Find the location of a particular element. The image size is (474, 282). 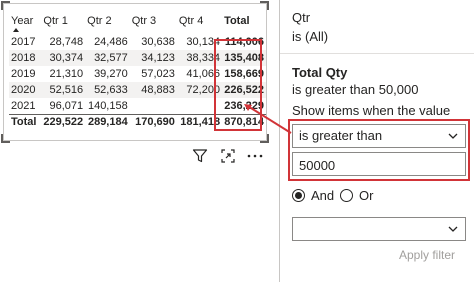

sort-ascending-icon is located at coordinates (16, 30).